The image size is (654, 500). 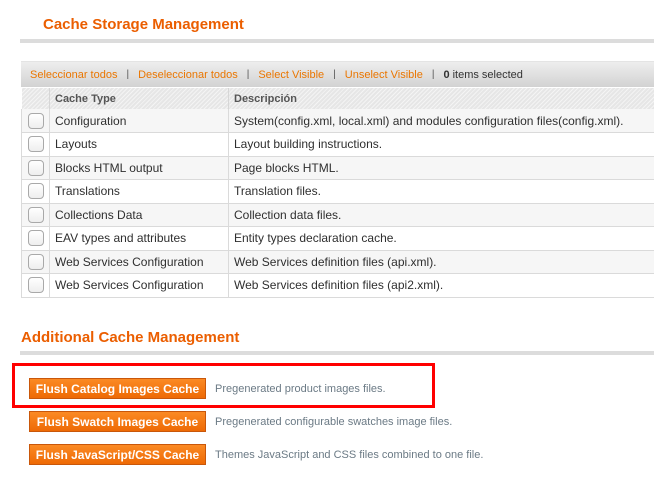 What do you see at coordinates (117, 388) in the screenshot?
I see `flush-catalog-images-button: Flush Catalog Images Cache` at bounding box center [117, 388].